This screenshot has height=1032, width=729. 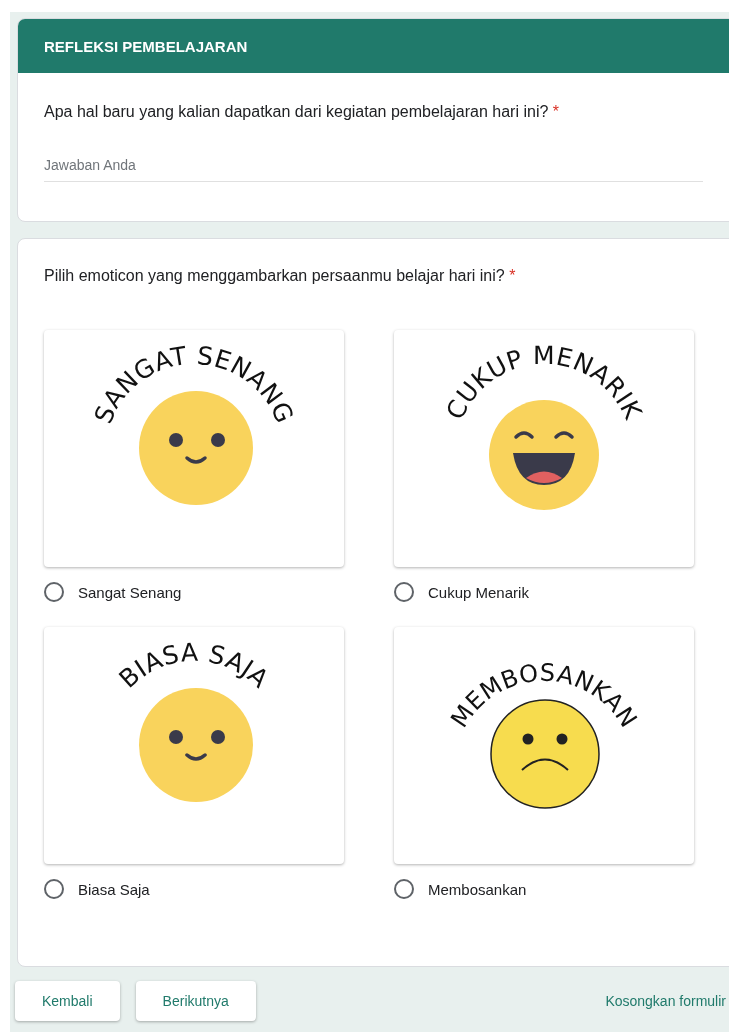 I want to click on smiling-face-icon, so click(x=196, y=745).